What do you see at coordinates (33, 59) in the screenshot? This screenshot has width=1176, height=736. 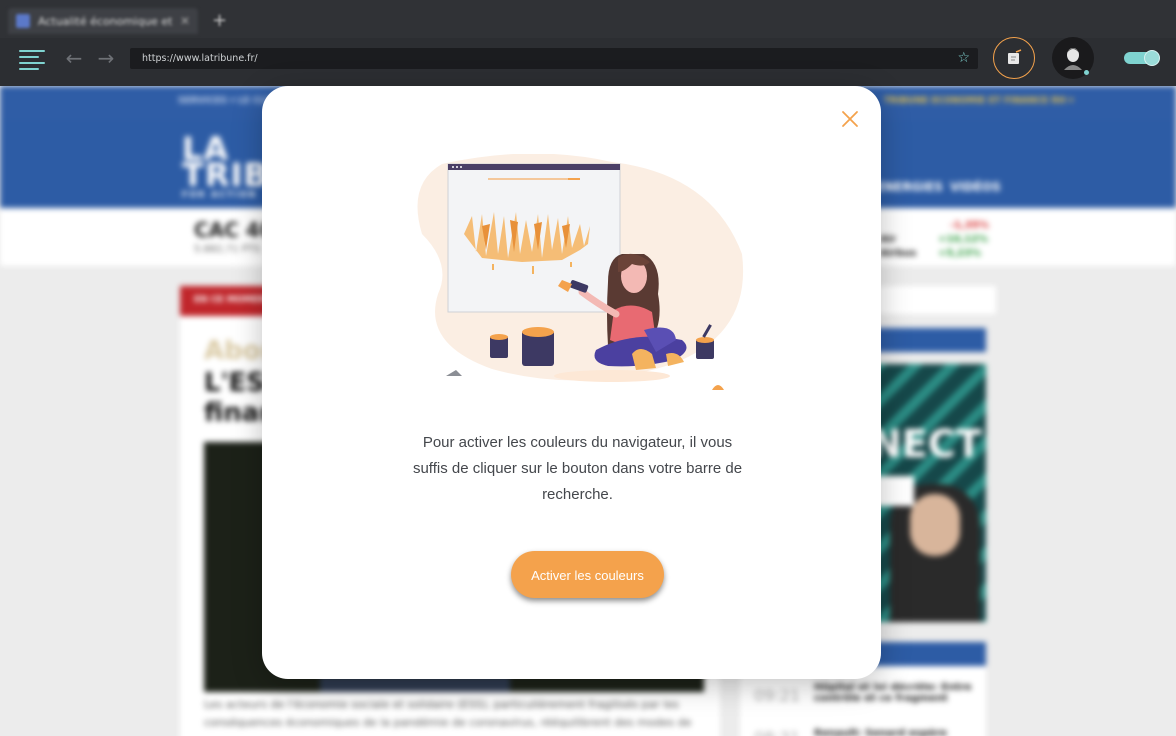 I see `hamburger-menu-icon` at bounding box center [33, 59].